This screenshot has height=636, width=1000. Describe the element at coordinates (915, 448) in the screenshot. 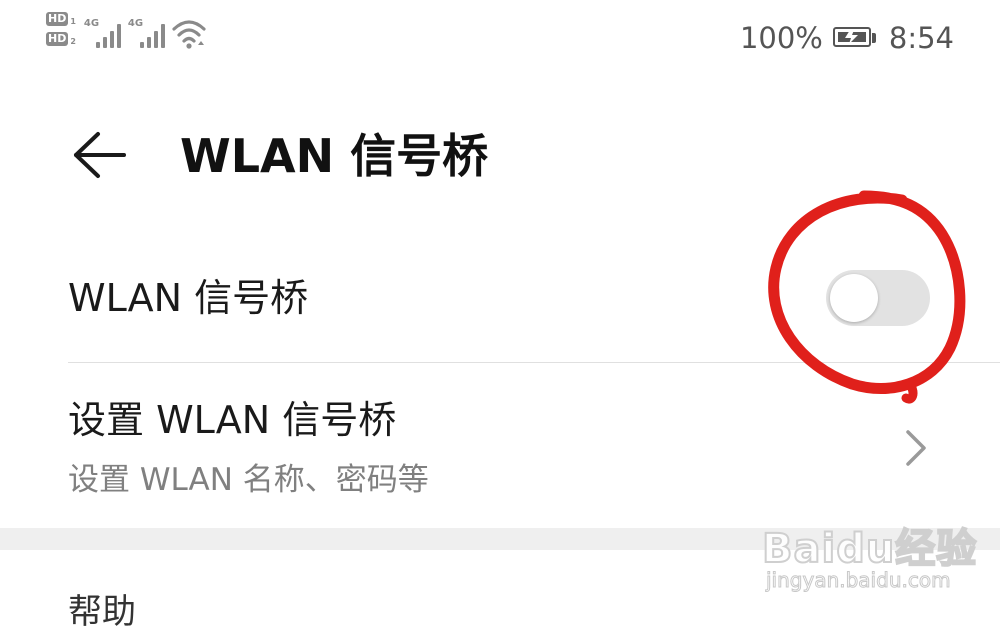

I see `chevron-right-icon` at that location.